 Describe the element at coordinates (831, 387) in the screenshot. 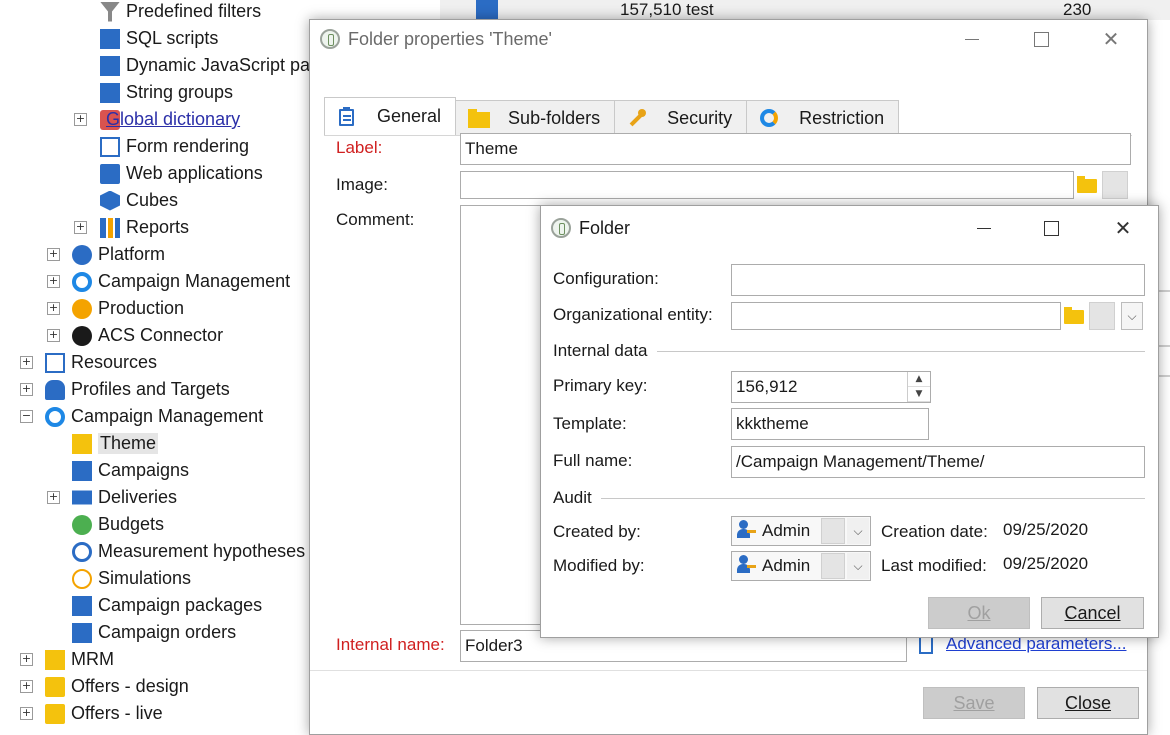

I see `primary-key-input: 156,912` at that location.